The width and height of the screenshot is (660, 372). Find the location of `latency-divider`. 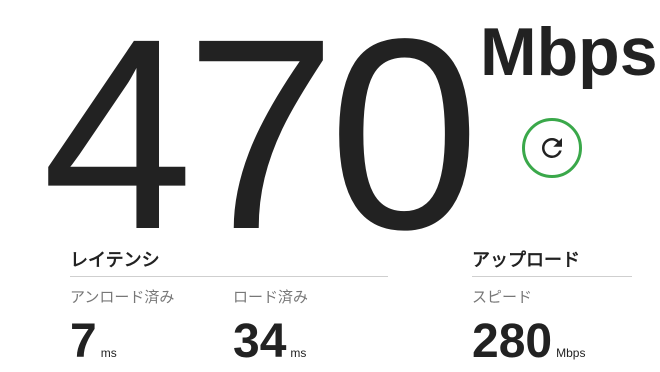

latency-divider is located at coordinates (229, 276).